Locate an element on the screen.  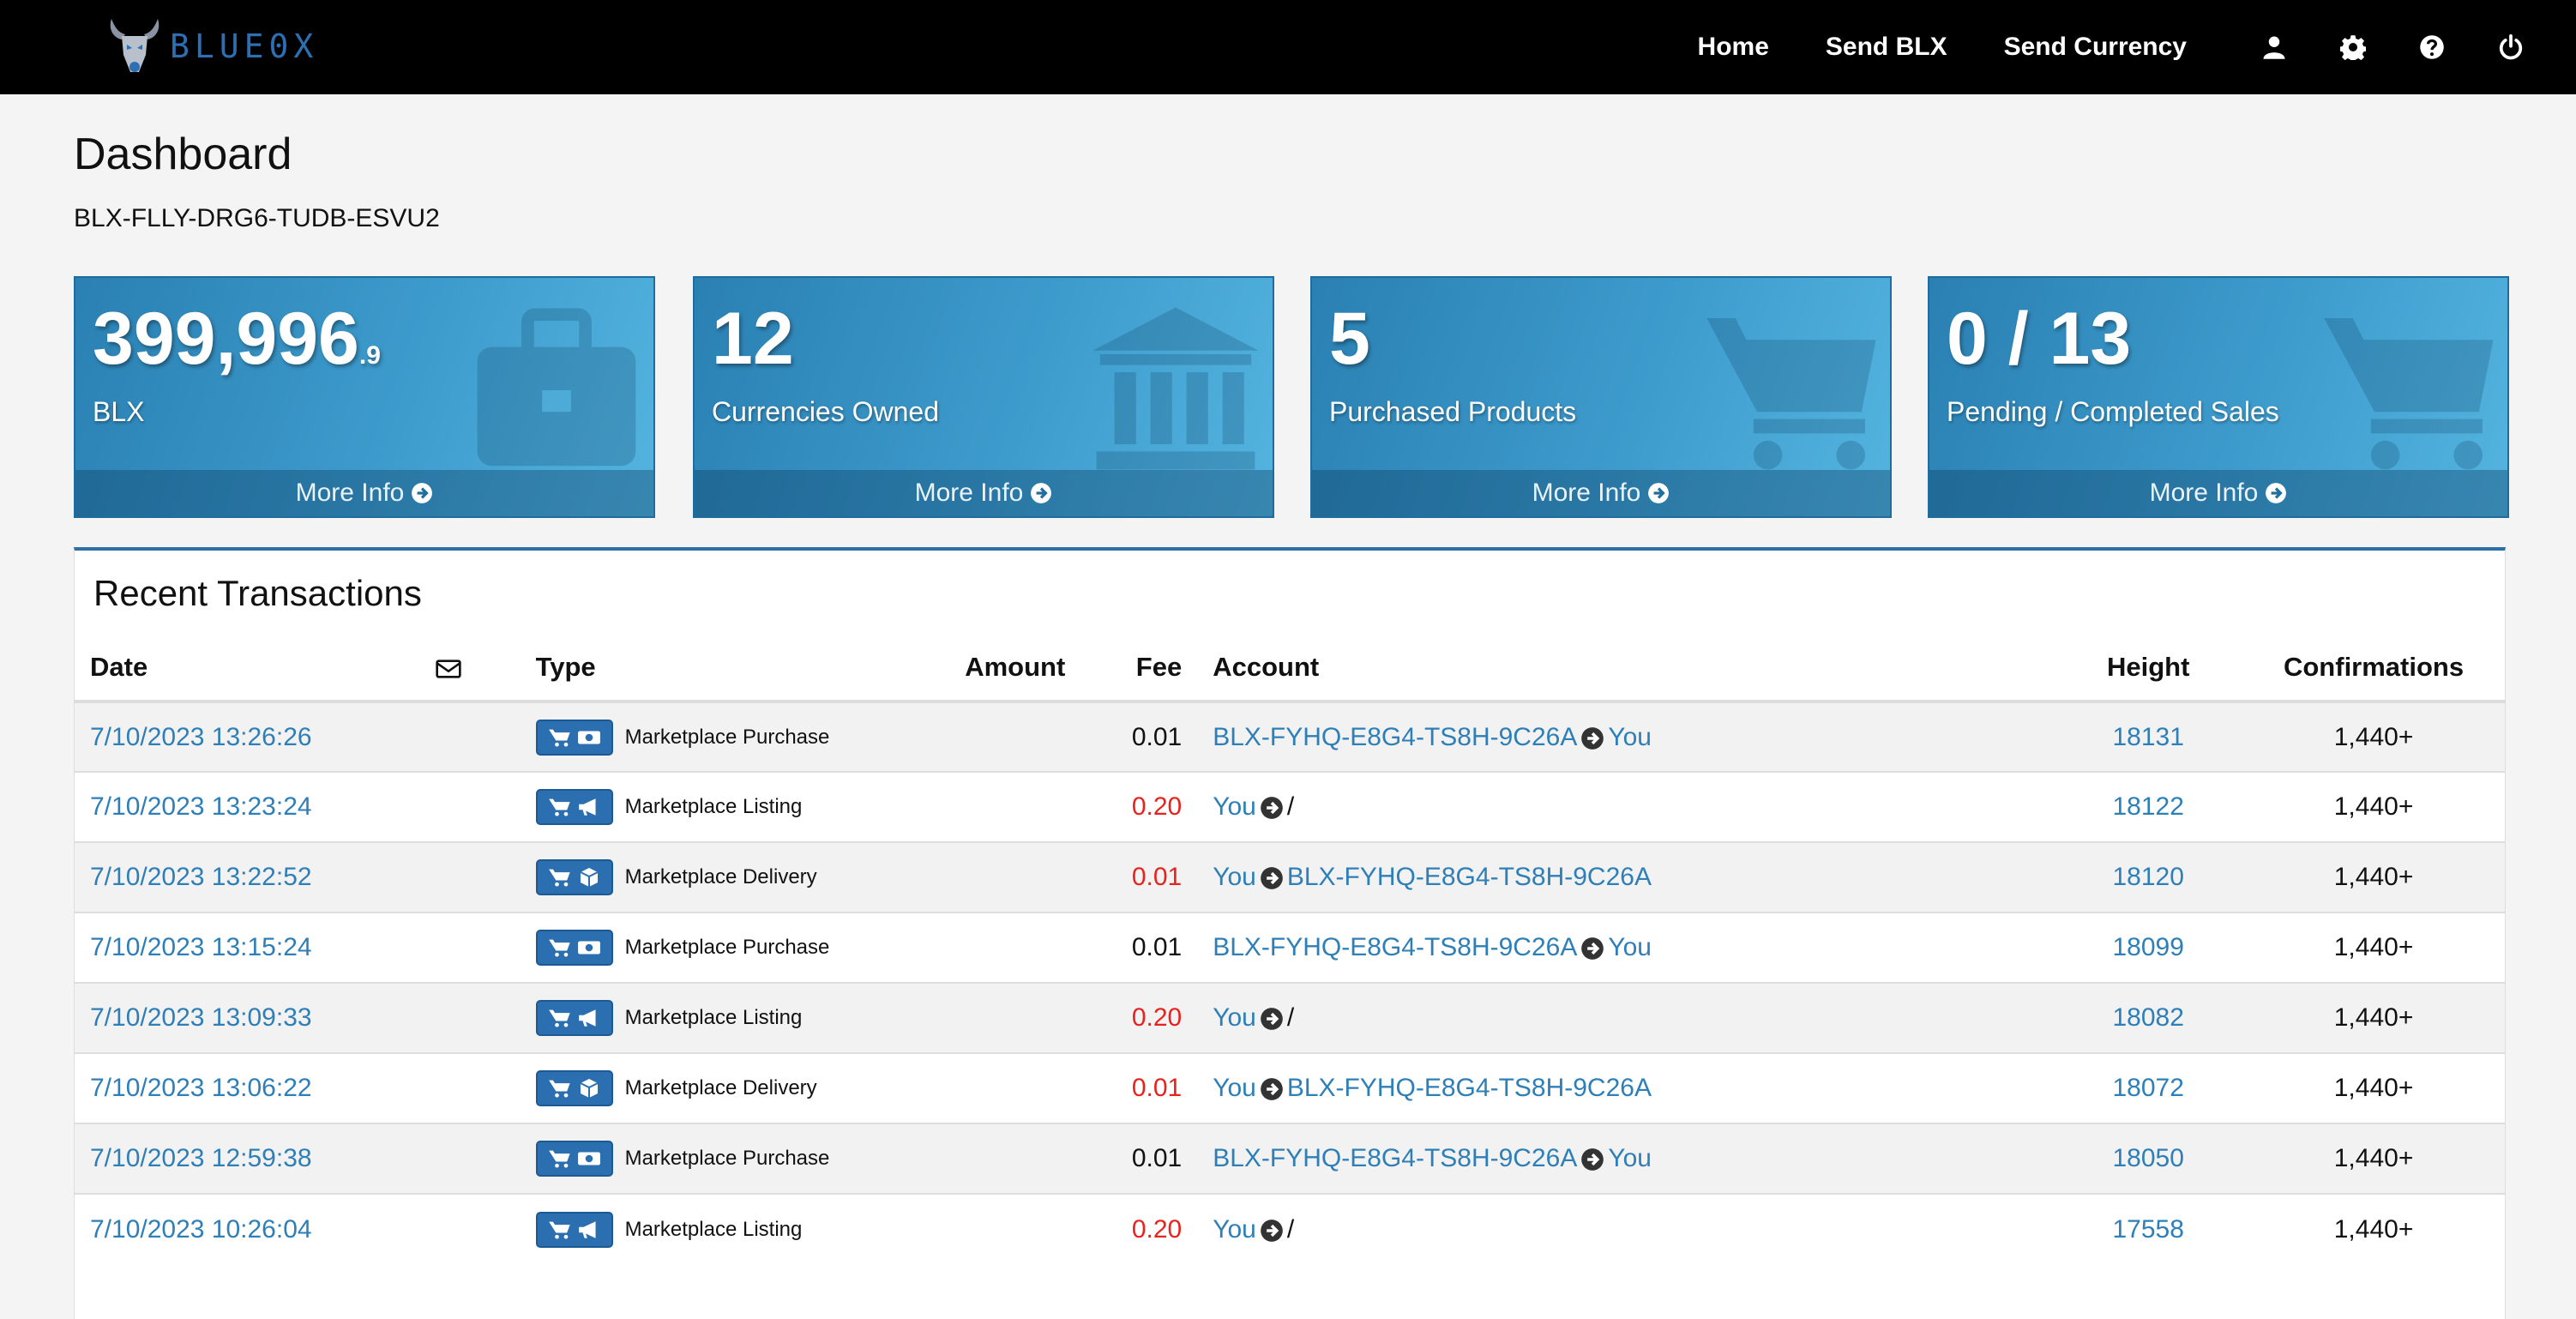
nav-send-blx-link: Send BLX is located at coordinates (1887, 47).